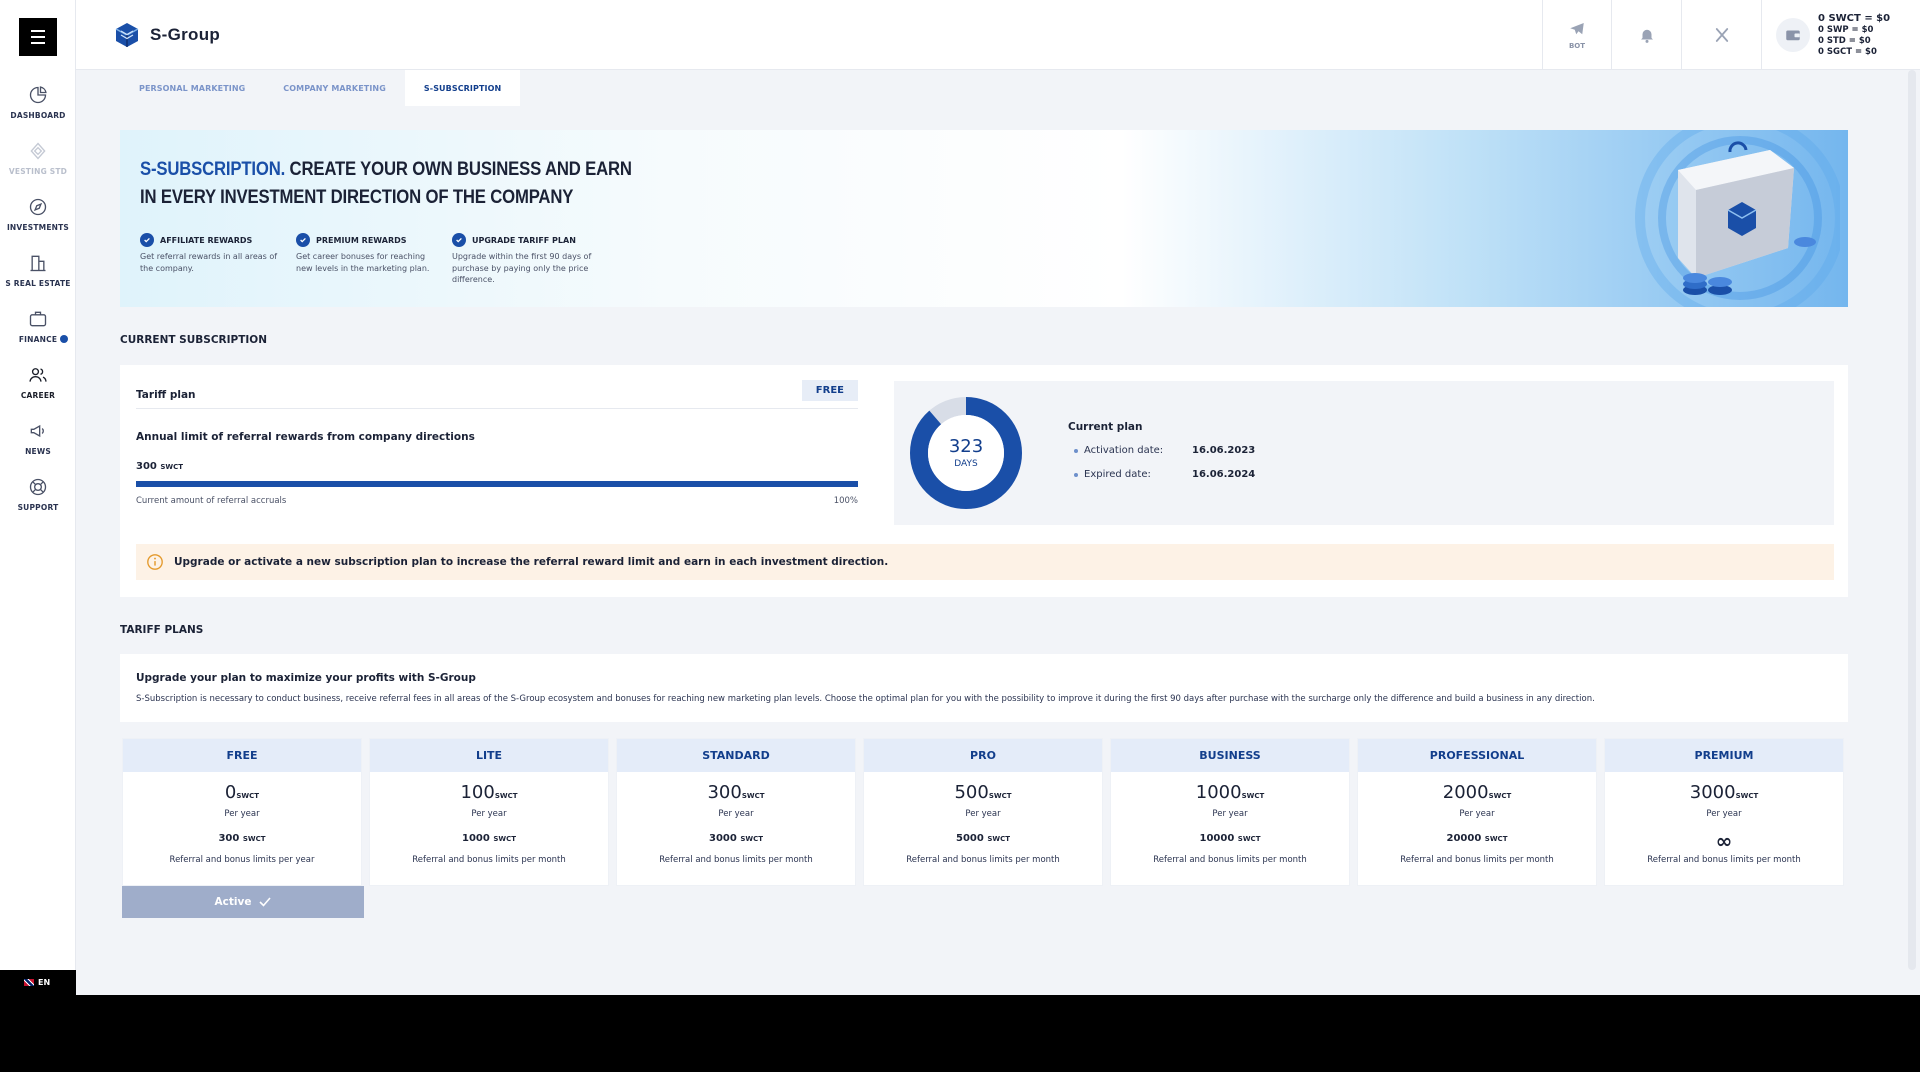 The width and height of the screenshot is (1920, 1072). I want to click on plan-price: 300SWCT, so click(736, 794).